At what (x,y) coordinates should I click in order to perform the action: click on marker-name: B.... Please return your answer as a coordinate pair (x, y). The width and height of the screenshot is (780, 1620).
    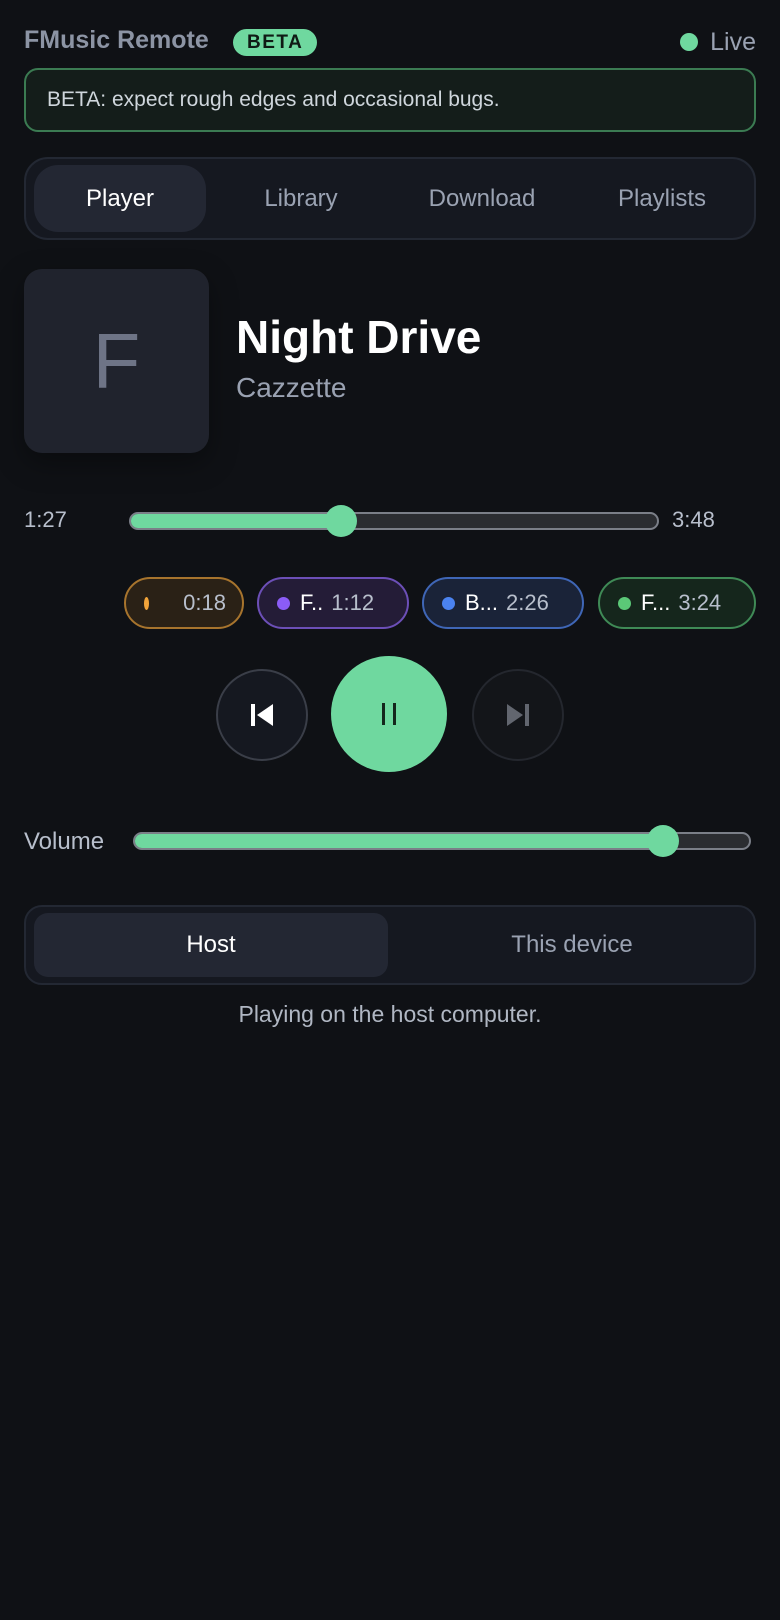
    Looking at the image, I should click on (482, 602).